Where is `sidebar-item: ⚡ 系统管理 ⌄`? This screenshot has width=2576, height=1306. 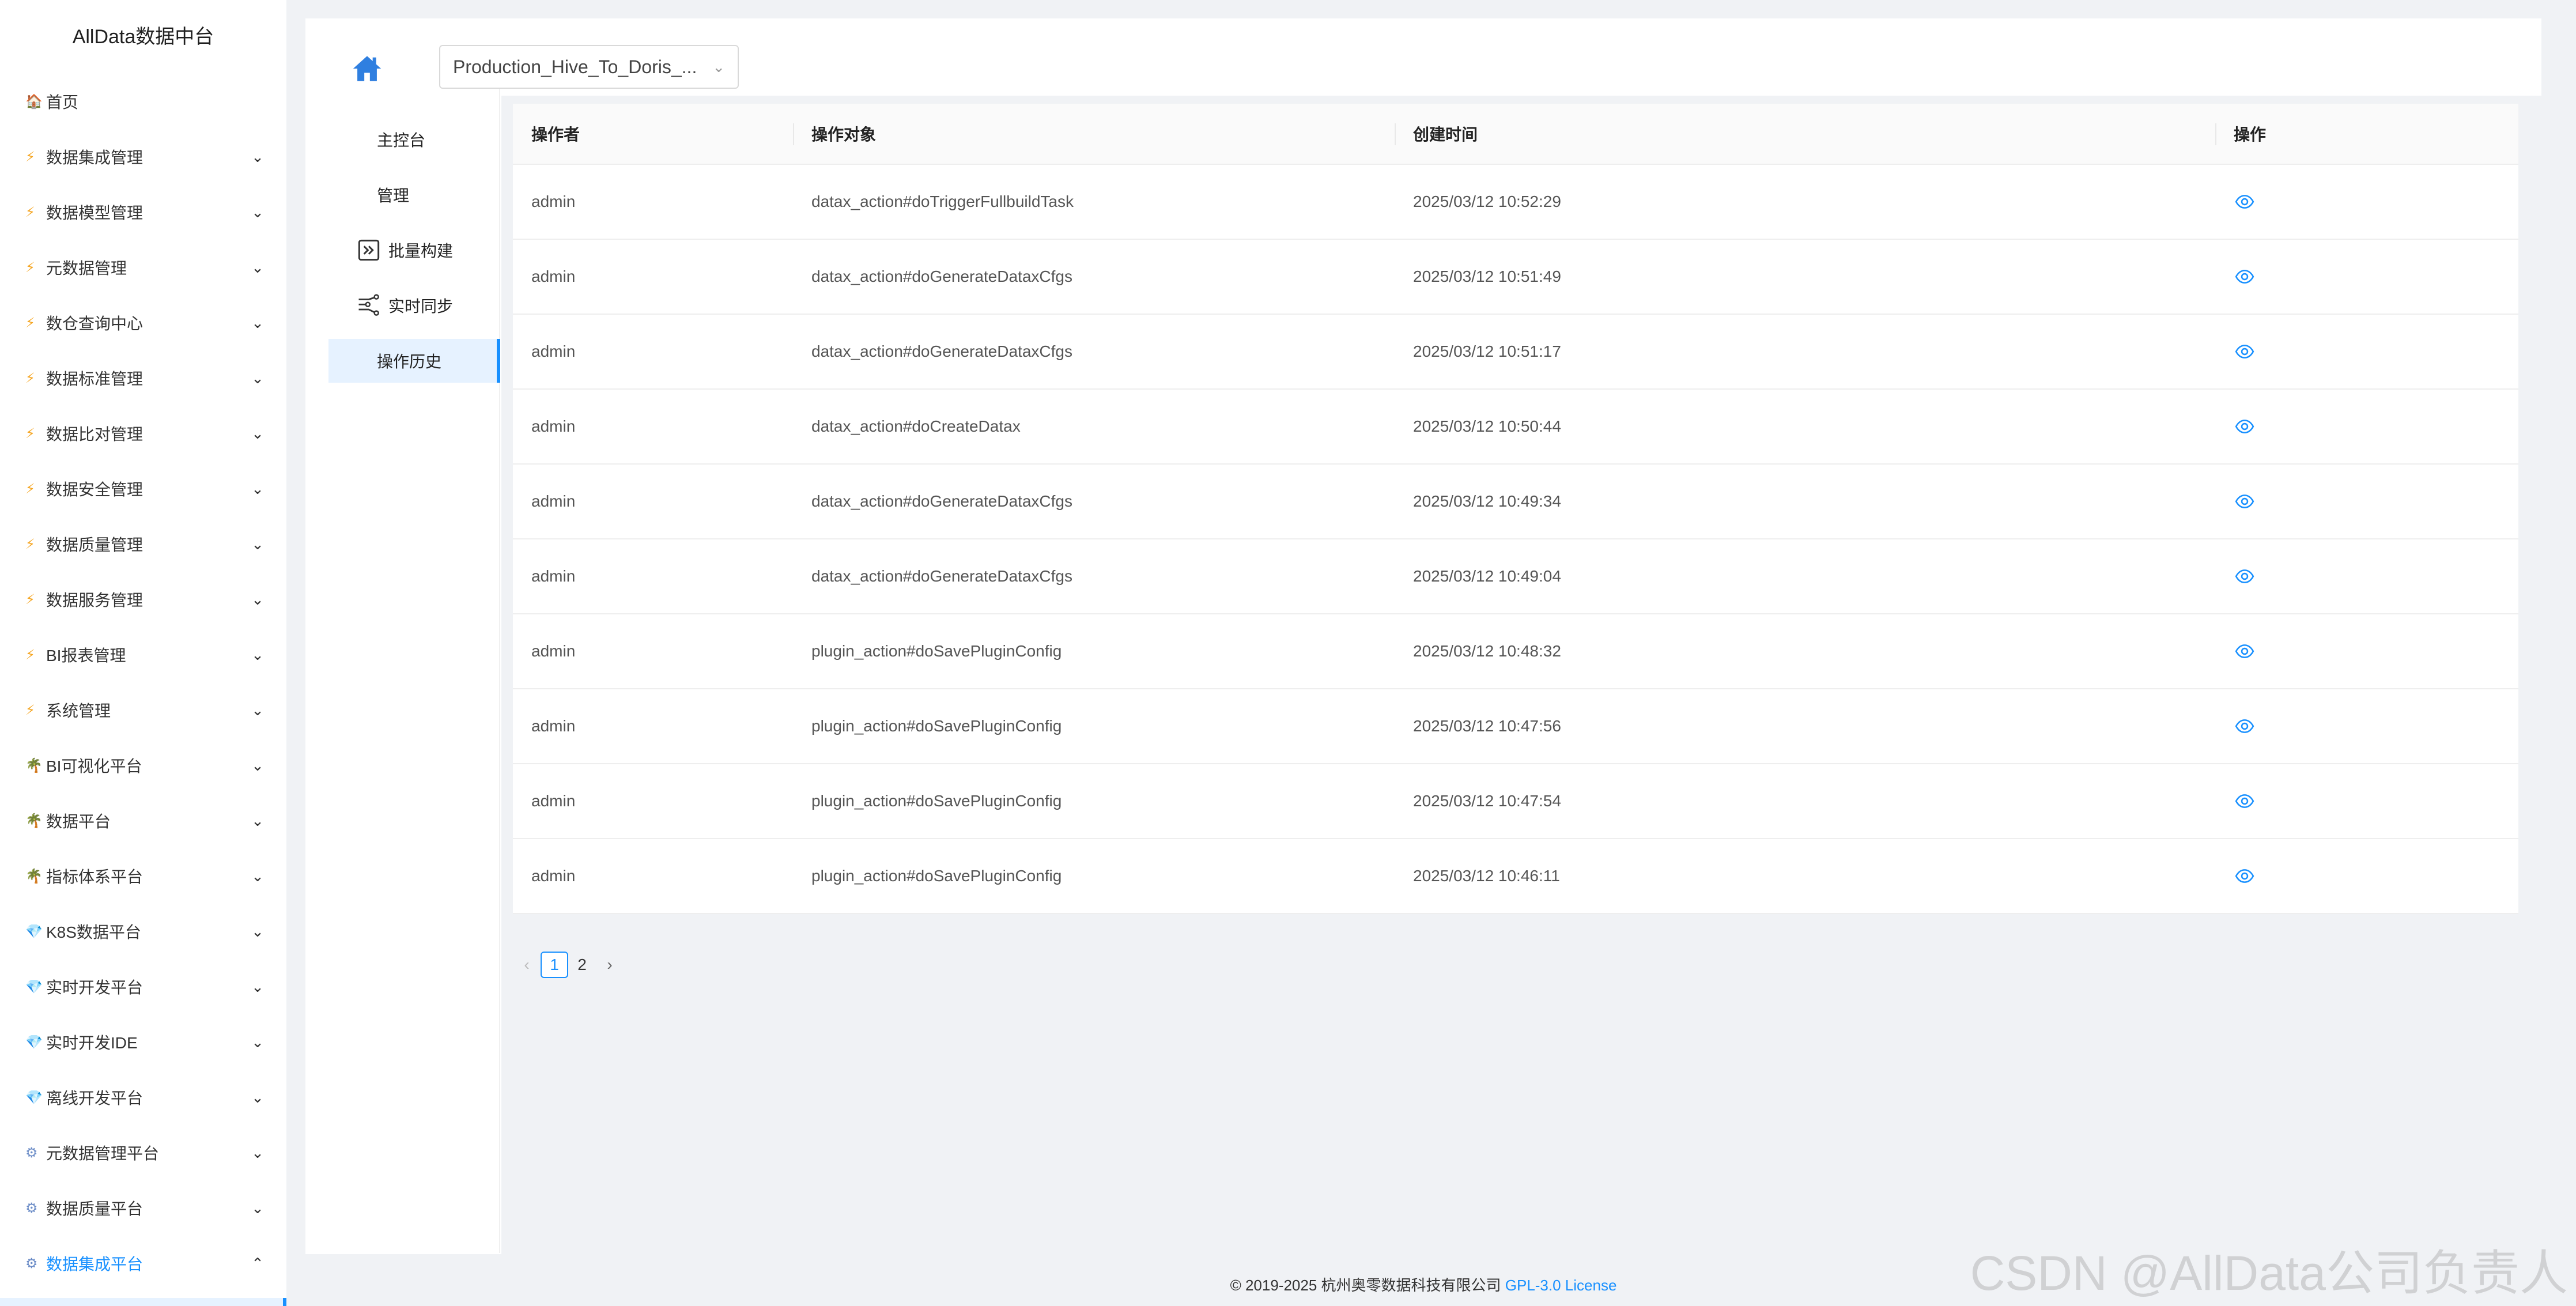
sidebar-item: ⚡ 系统管理 ⌄ is located at coordinates (143, 710).